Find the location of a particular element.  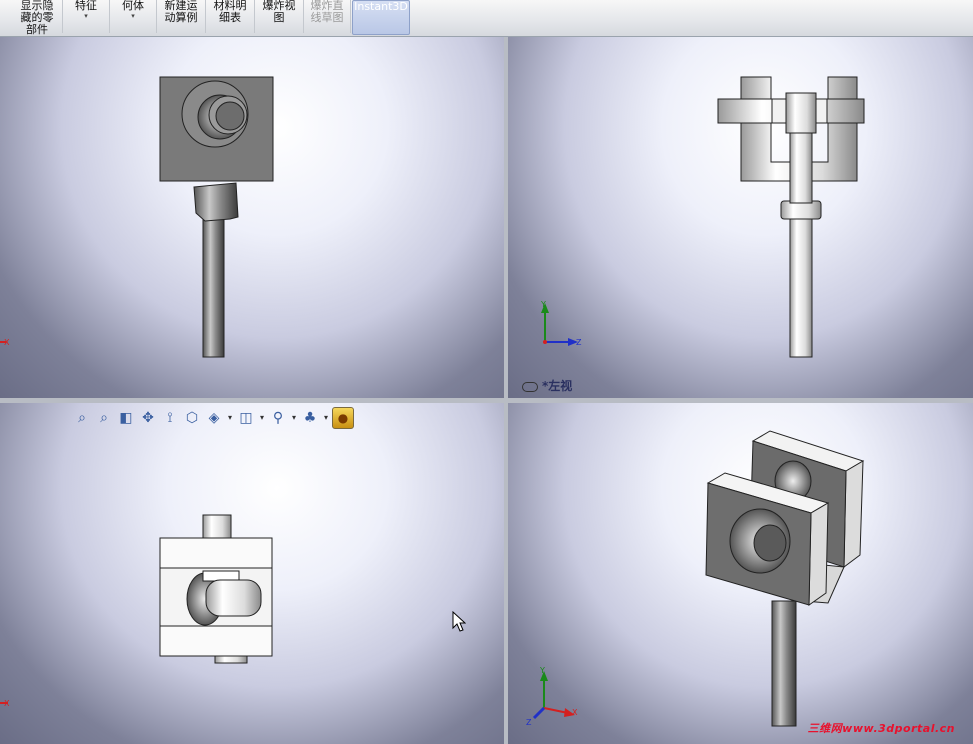

viewport-splitter-vertical is located at coordinates (506, 390).